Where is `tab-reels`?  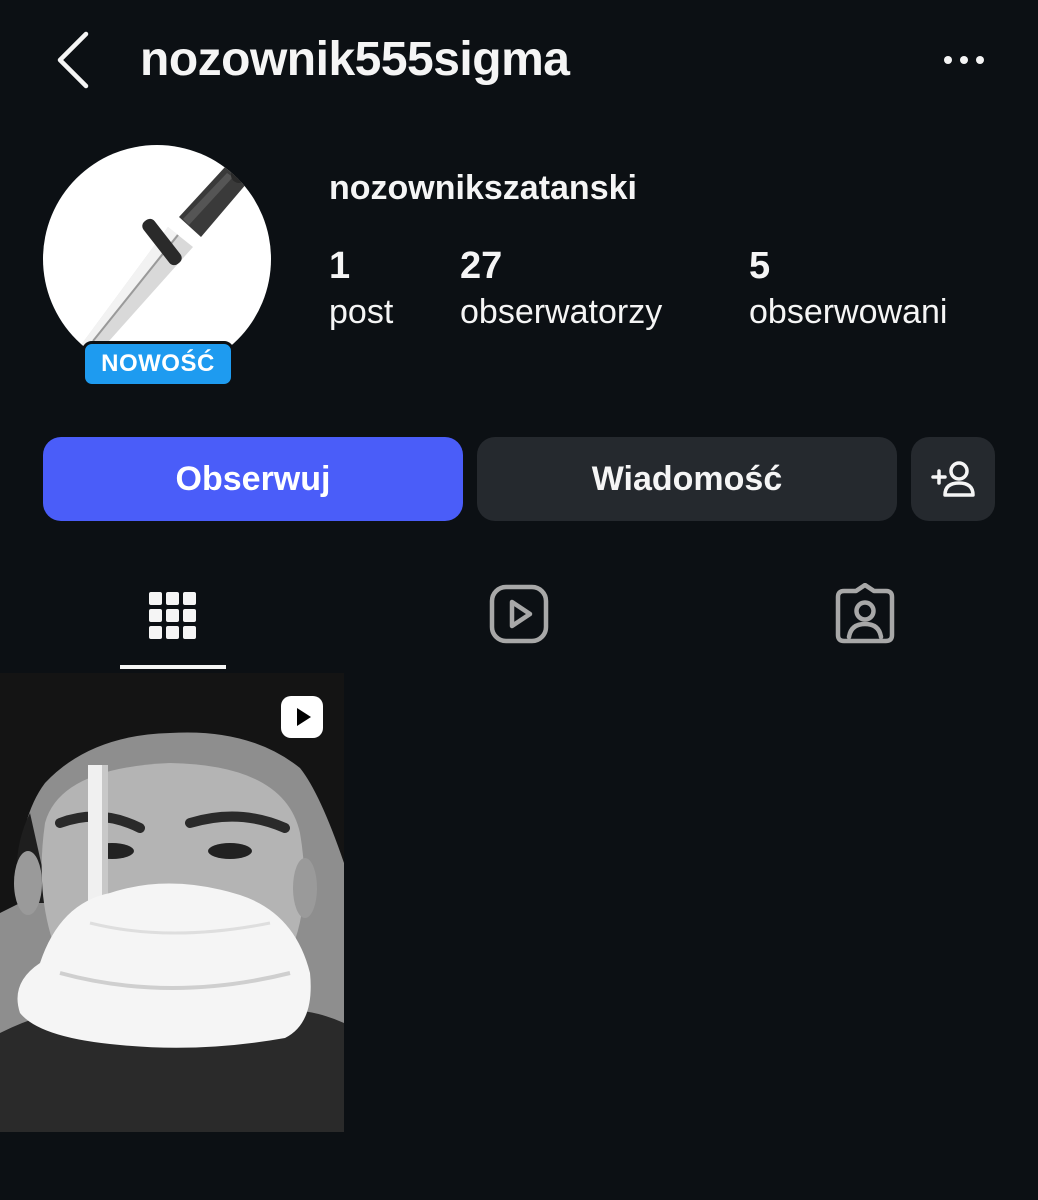 tab-reels is located at coordinates (519, 614).